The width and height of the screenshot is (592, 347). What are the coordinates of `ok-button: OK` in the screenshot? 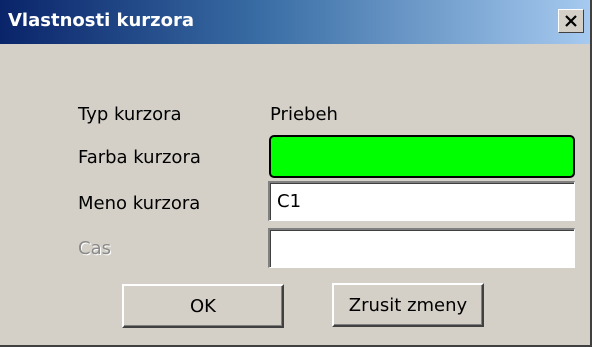 It's located at (203, 306).